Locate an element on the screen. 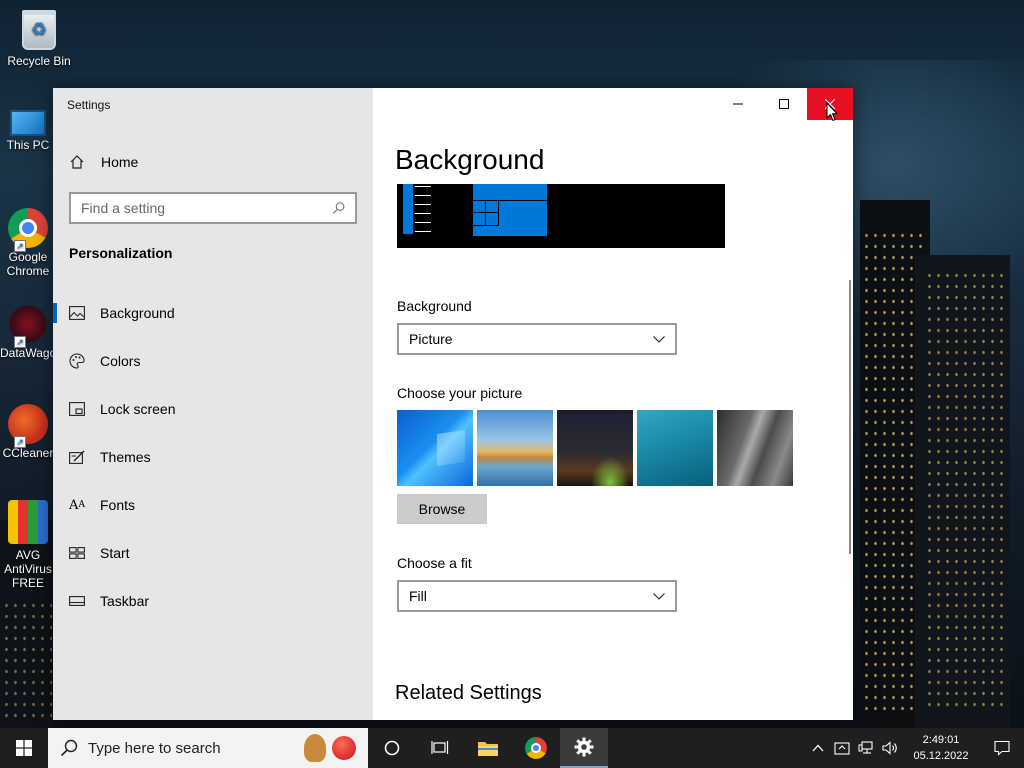  nav-item-label: Colors is located at coordinates (120, 361).